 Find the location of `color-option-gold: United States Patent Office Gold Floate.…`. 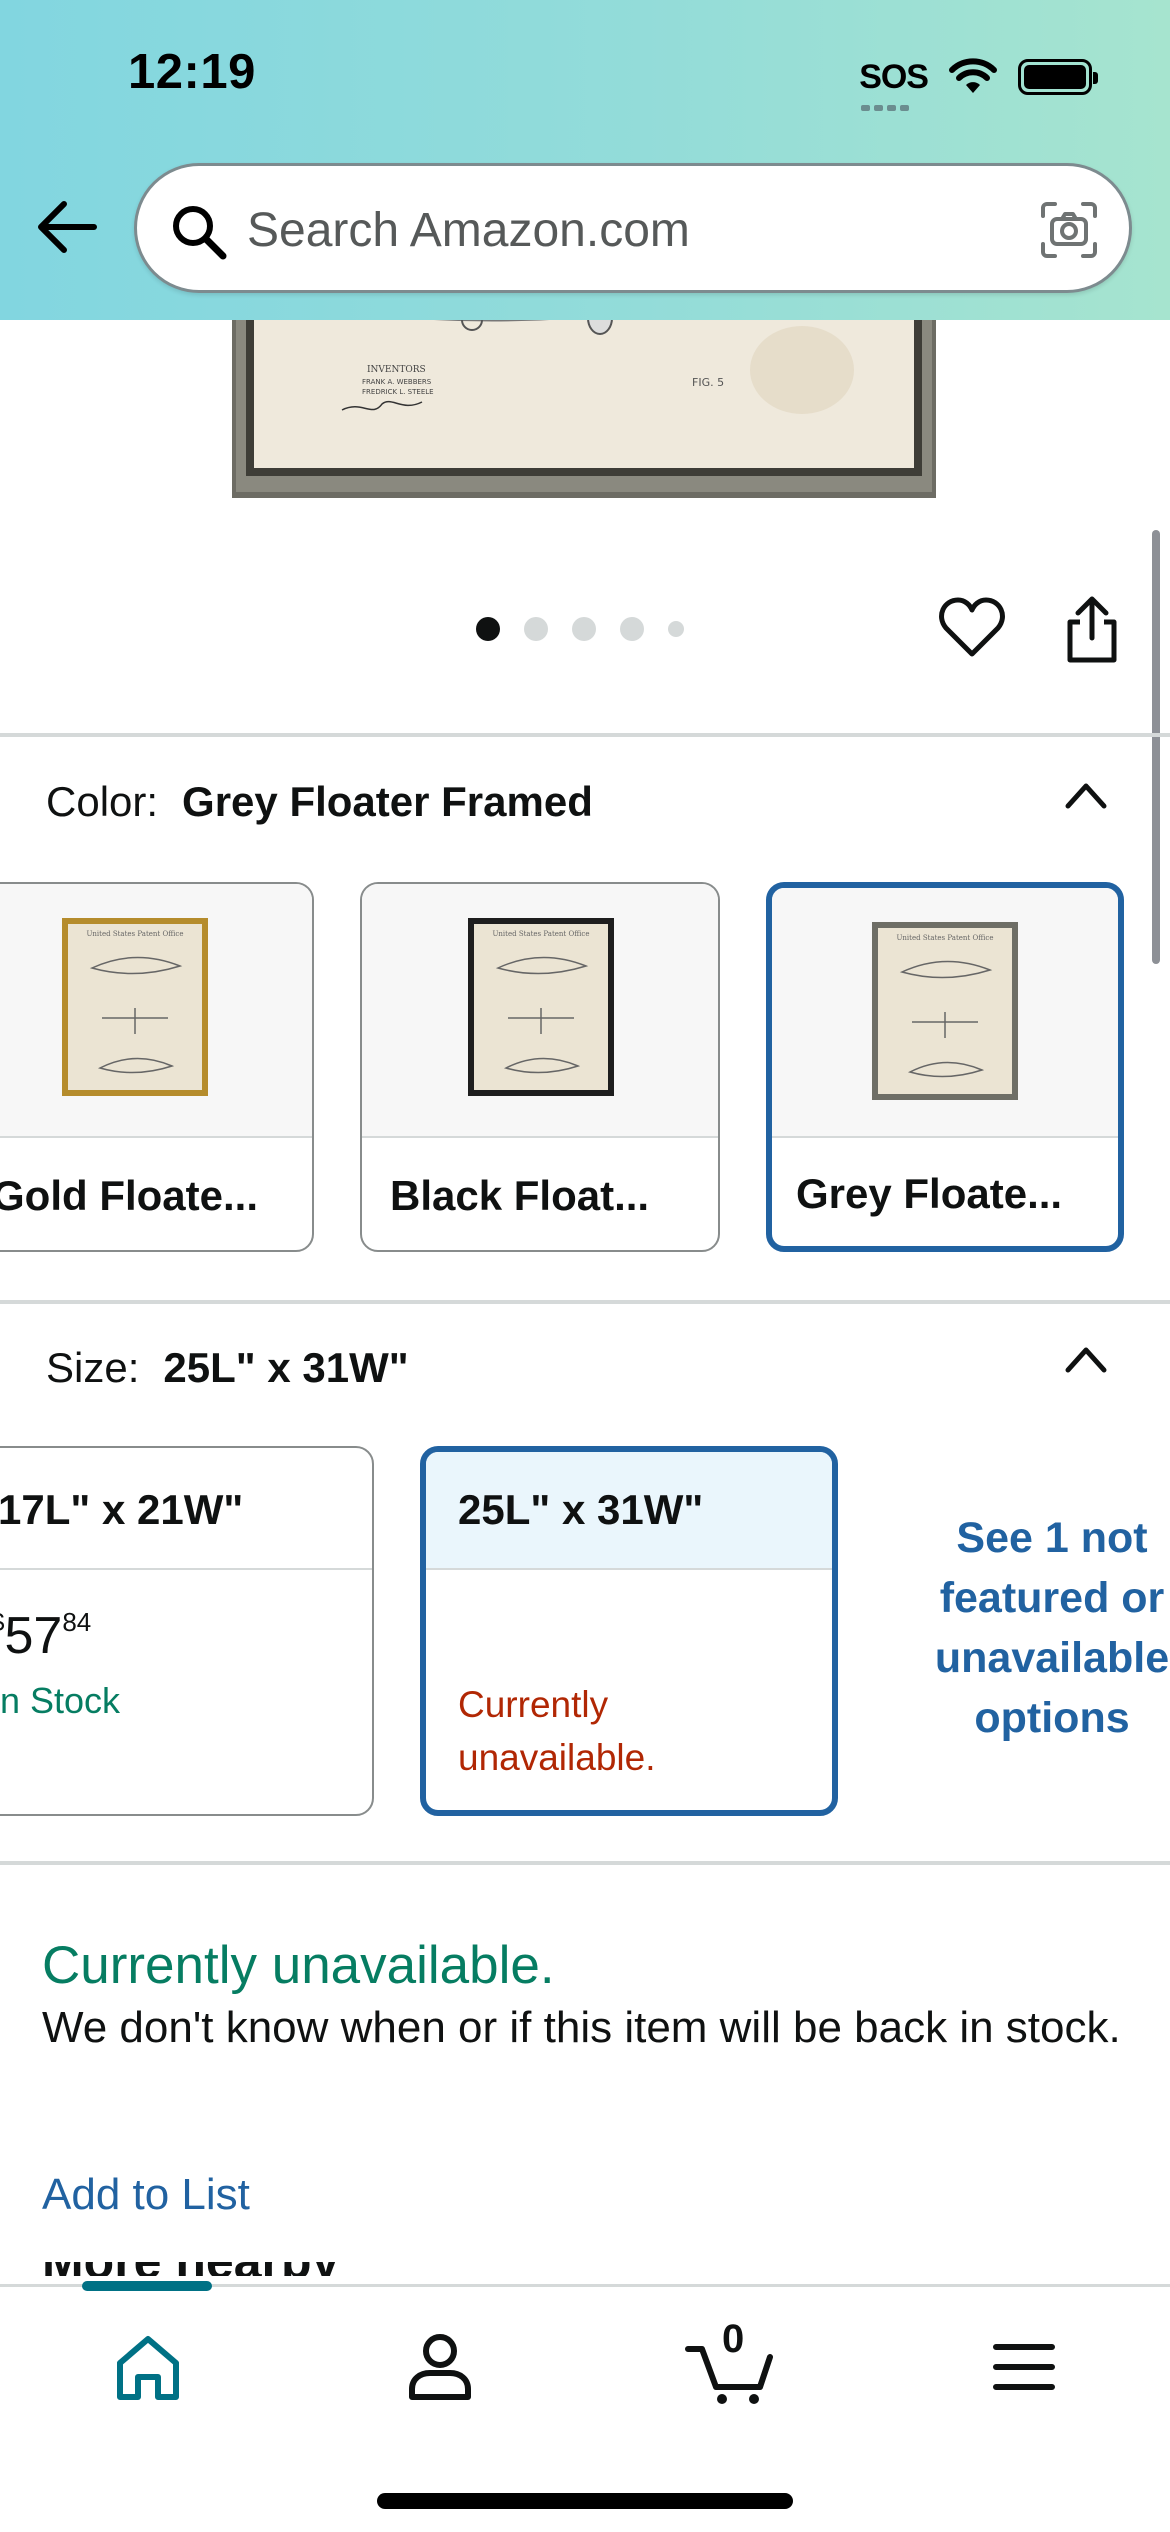

color-option-gold: United States Patent Office Gold Floate.… is located at coordinates (157, 1067).